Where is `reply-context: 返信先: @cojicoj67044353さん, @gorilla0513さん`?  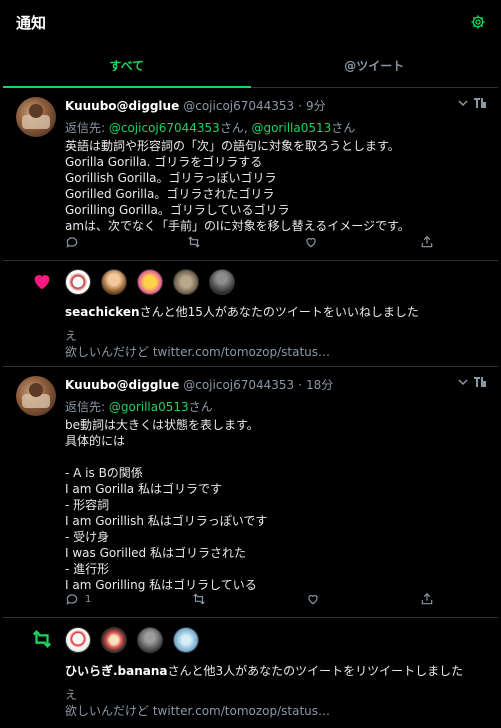 reply-context: 返信先: @cojicoj67044353さん, @gorilla0513さん is located at coordinates (275, 127).